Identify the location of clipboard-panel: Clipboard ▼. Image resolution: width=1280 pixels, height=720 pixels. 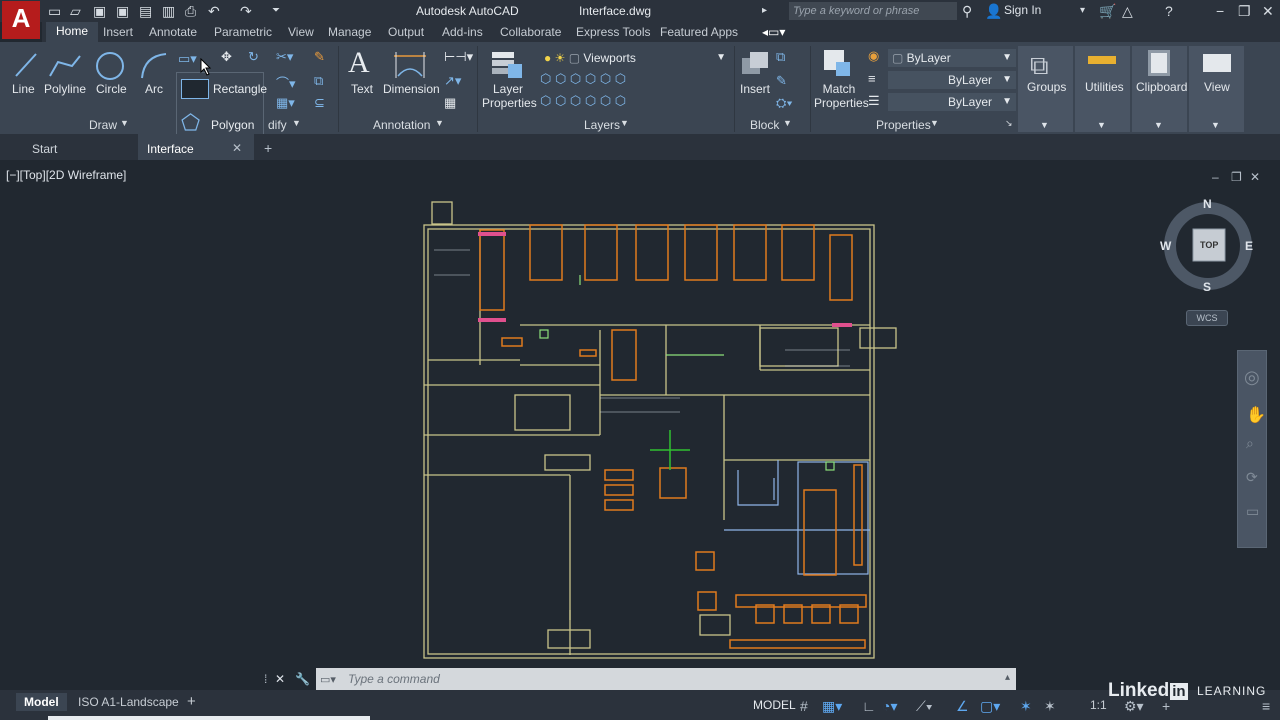
(1159, 89).